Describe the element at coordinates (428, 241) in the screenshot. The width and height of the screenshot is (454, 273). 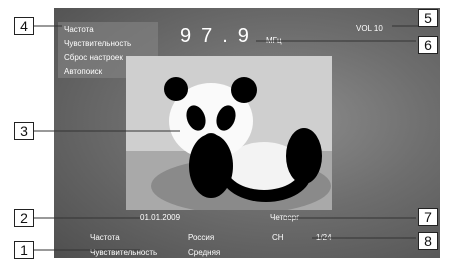
I see `callout-8: 8` at that location.